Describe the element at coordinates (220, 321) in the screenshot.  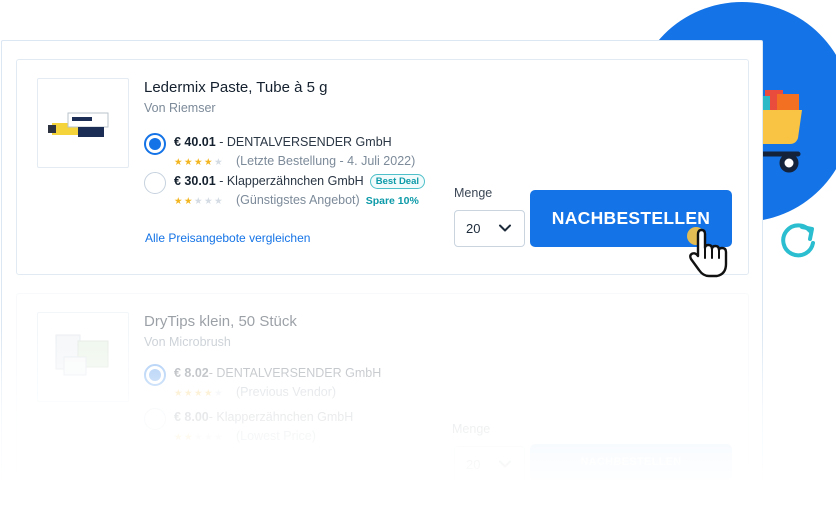
I see `product-title: DryTips klein, 50 Stück` at that location.